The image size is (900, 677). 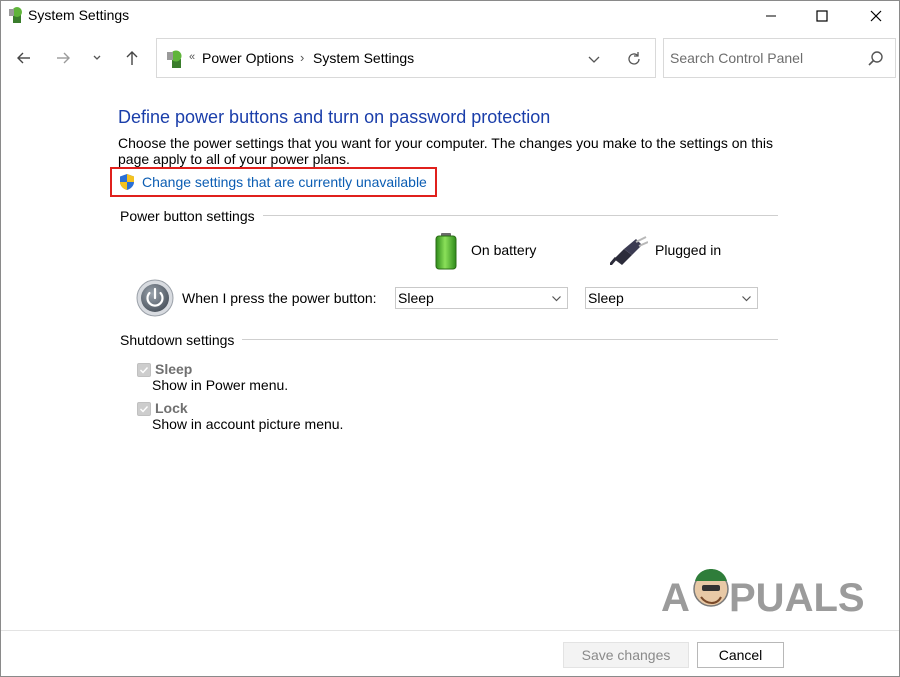 I want to click on search-box, so click(x=779, y=58).